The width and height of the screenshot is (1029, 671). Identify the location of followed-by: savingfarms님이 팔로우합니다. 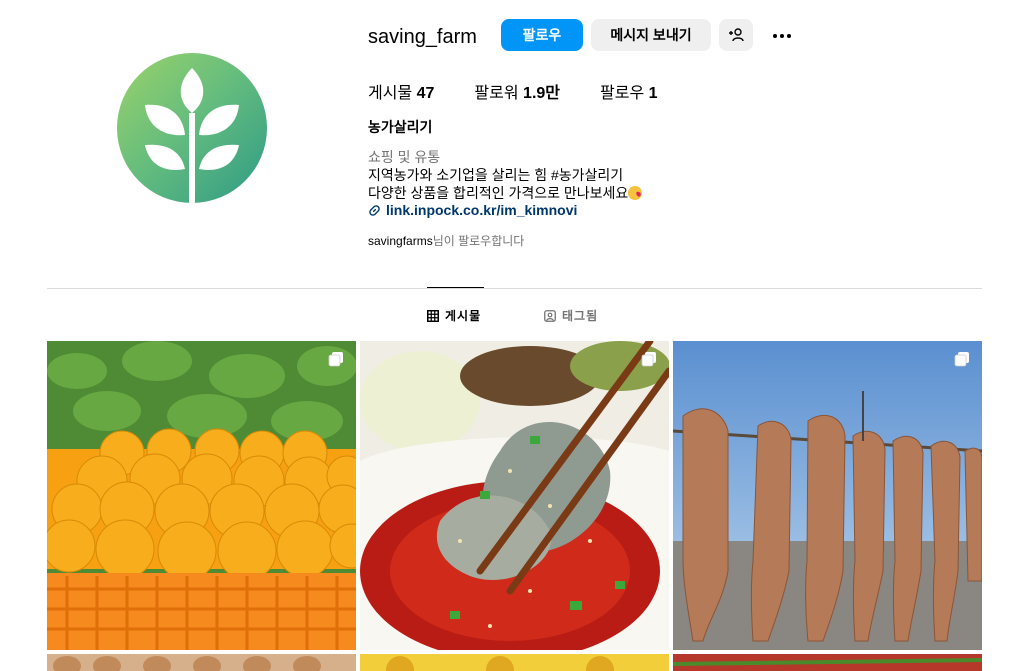
(446, 240).